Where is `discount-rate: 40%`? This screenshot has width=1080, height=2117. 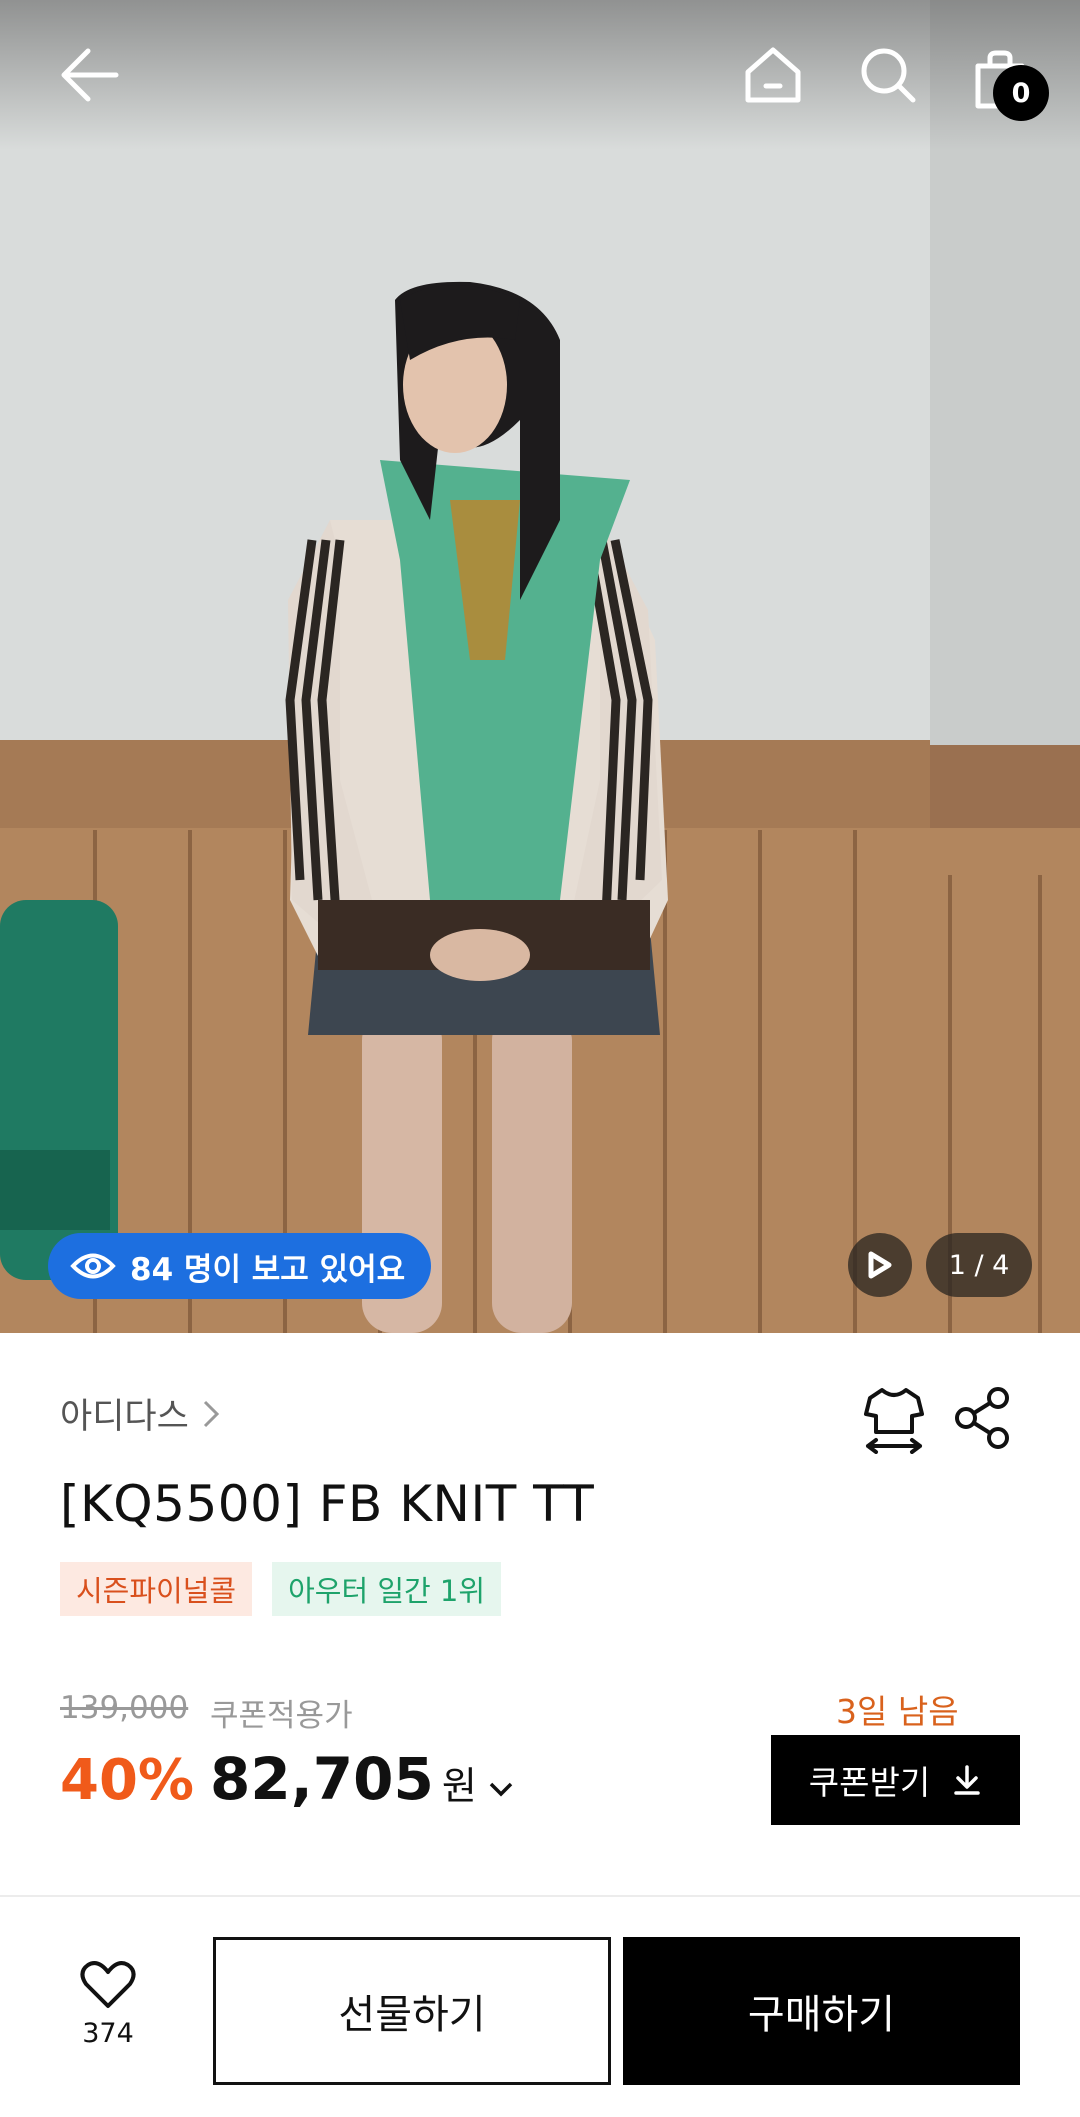
discount-rate: 40% is located at coordinates (127, 1780).